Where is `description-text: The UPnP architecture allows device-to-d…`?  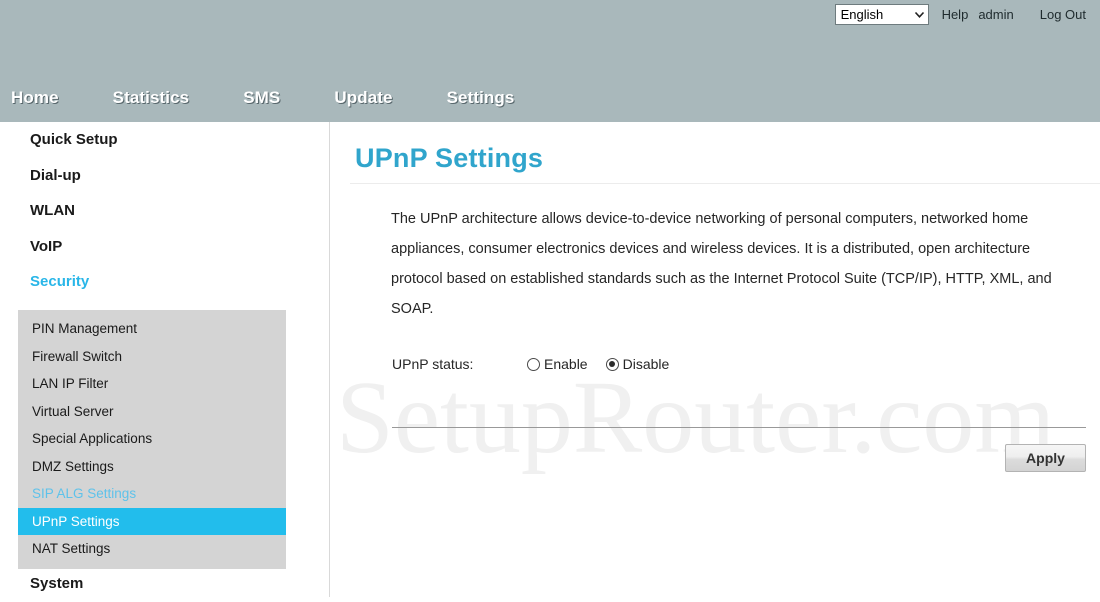 description-text: The UPnP architecture allows device-to-d… is located at coordinates (721, 264).